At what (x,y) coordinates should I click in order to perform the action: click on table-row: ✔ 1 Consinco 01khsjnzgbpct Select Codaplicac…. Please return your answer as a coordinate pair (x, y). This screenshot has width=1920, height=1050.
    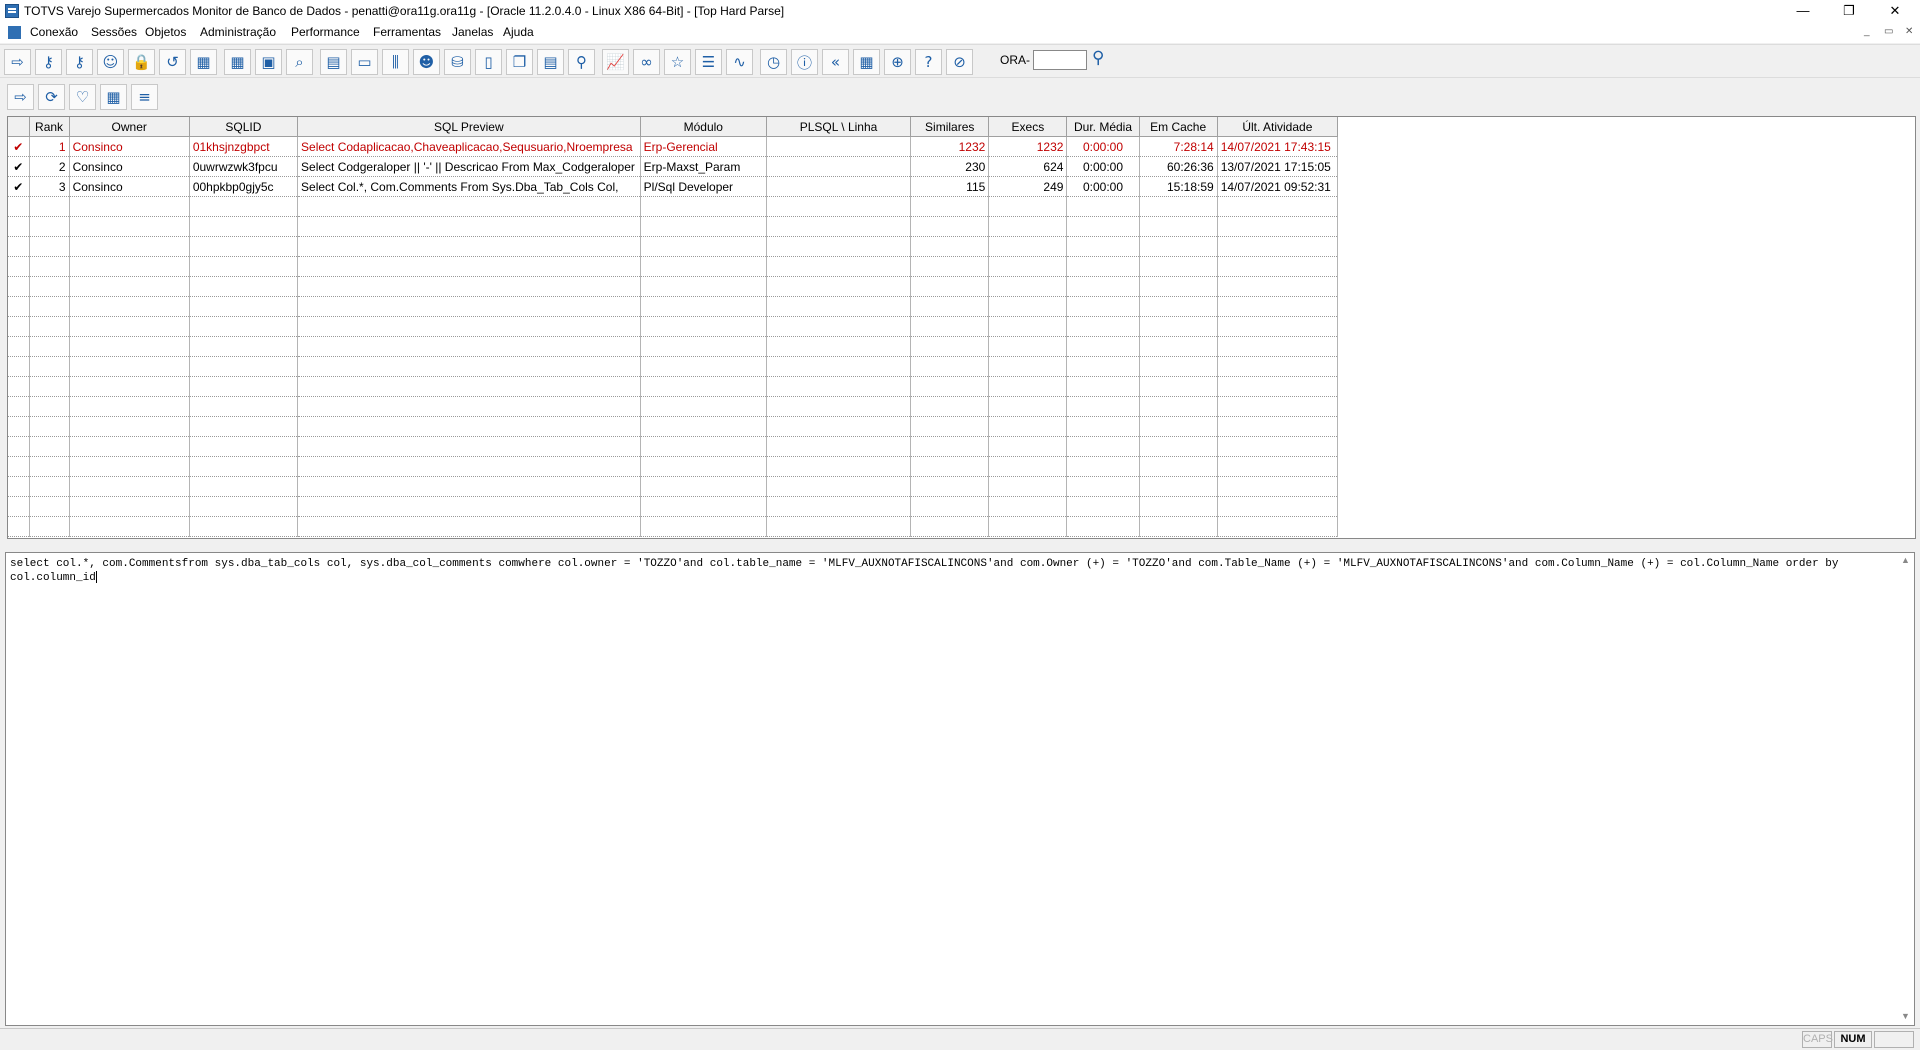
    Looking at the image, I should click on (673, 146).